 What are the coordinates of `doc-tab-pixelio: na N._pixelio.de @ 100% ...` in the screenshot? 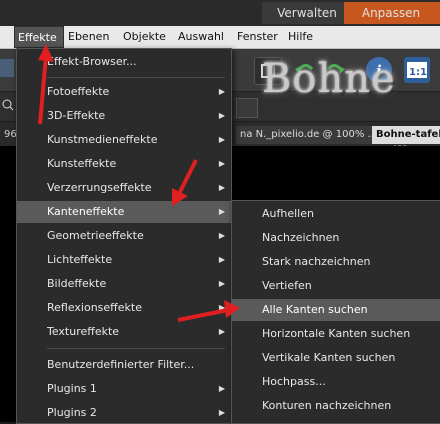 It's located at (306, 135).